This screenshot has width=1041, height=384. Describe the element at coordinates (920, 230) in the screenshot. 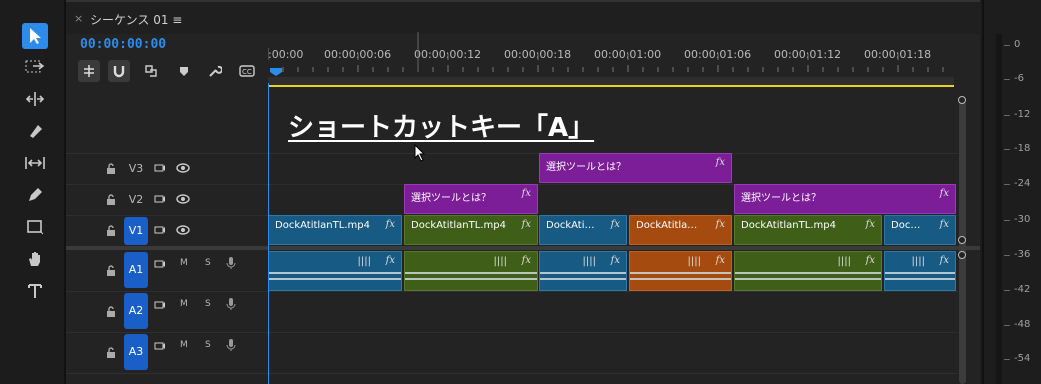

I see `clip-v1: Doc… fx` at that location.